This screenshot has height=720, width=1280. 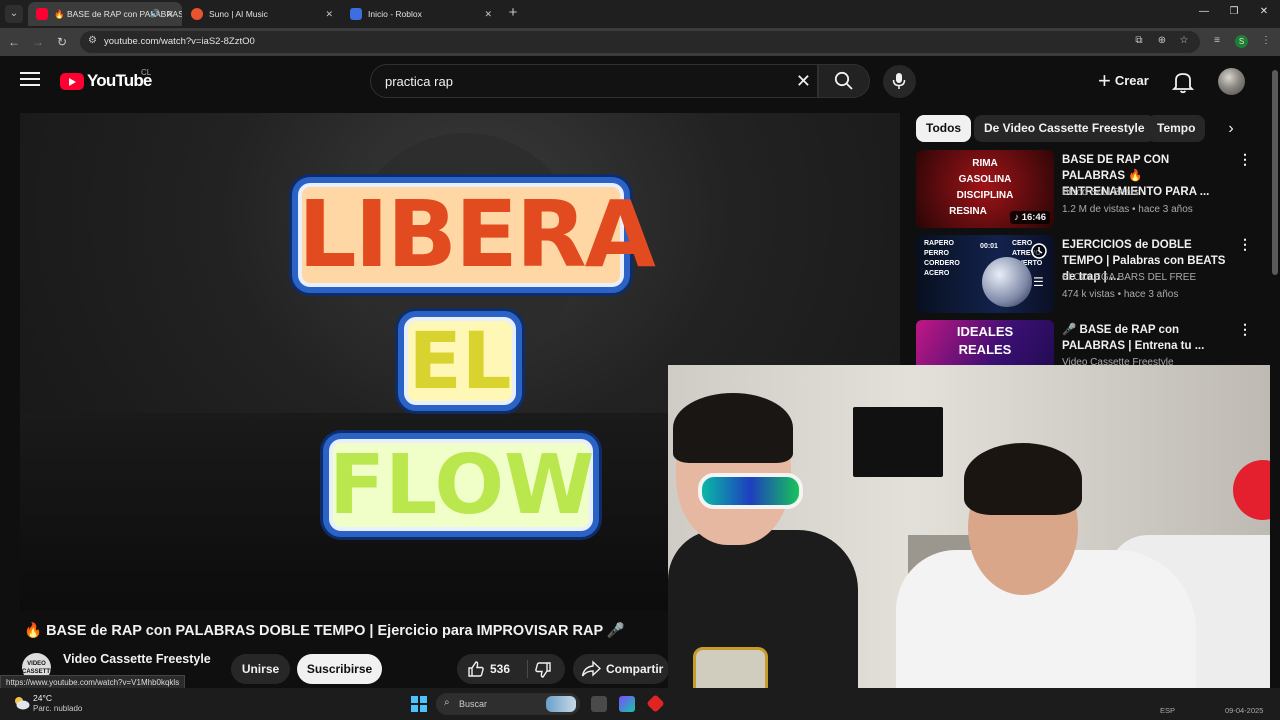 What do you see at coordinates (1275, 373) in the screenshot?
I see `page-scrollbar` at bounding box center [1275, 373].